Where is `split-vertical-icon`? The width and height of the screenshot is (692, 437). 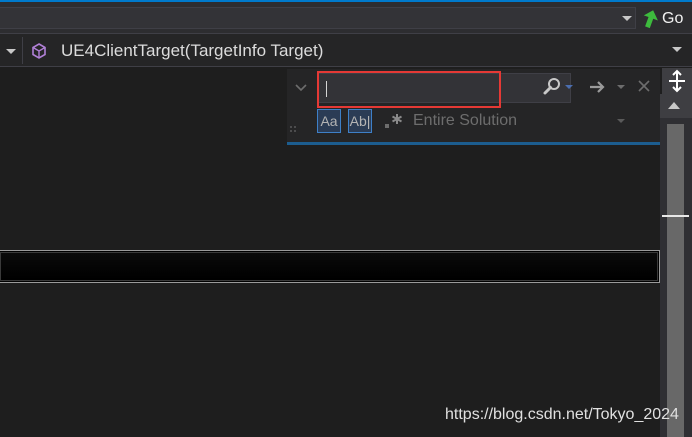 split-vertical-icon is located at coordinates (677, 81).